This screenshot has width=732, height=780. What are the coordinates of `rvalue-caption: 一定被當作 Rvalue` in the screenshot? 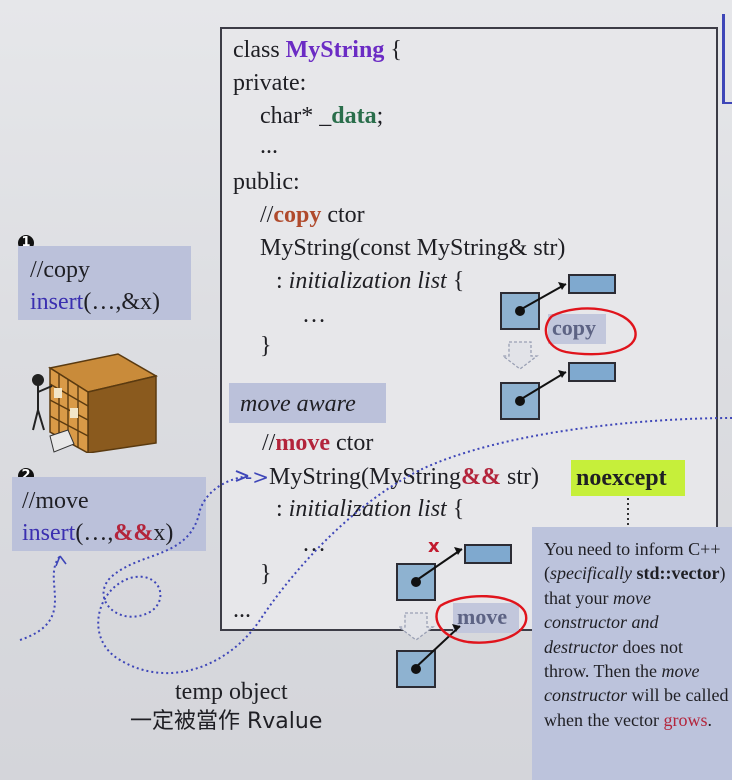 It's located at (226, 721).